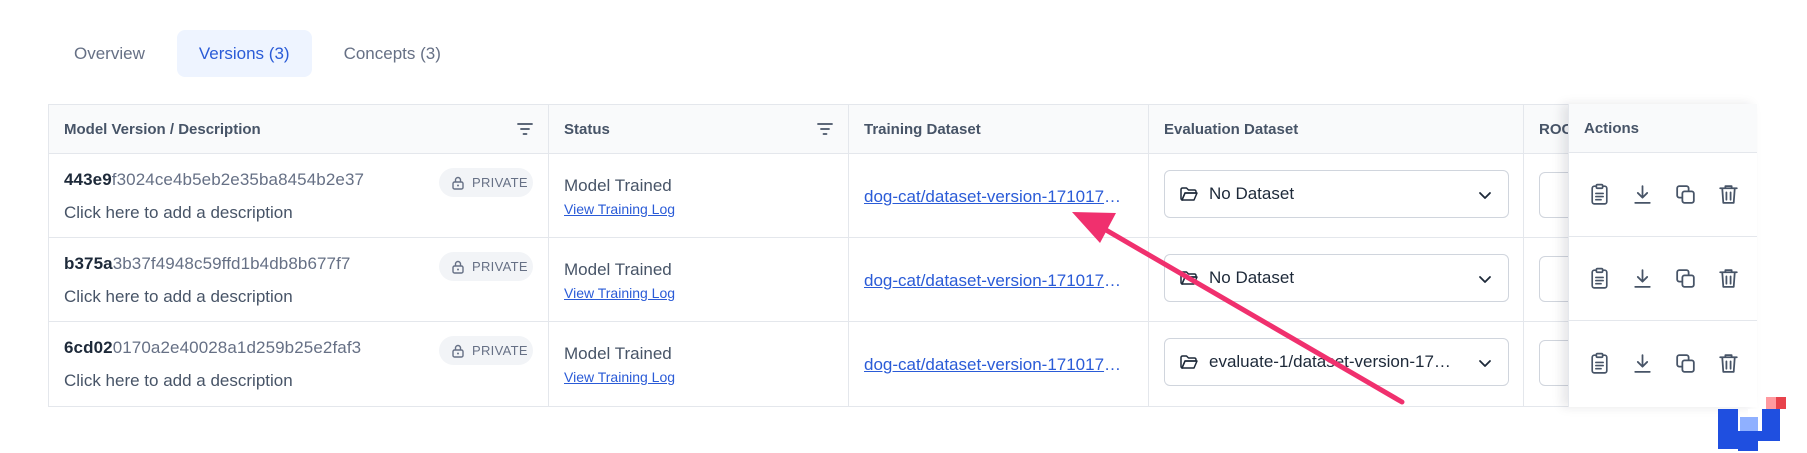  What do you see at coordinates (999, 129) in the screenshot?
I see `header-training-dataset: Training Dataset` at bounding box center [999, 129].